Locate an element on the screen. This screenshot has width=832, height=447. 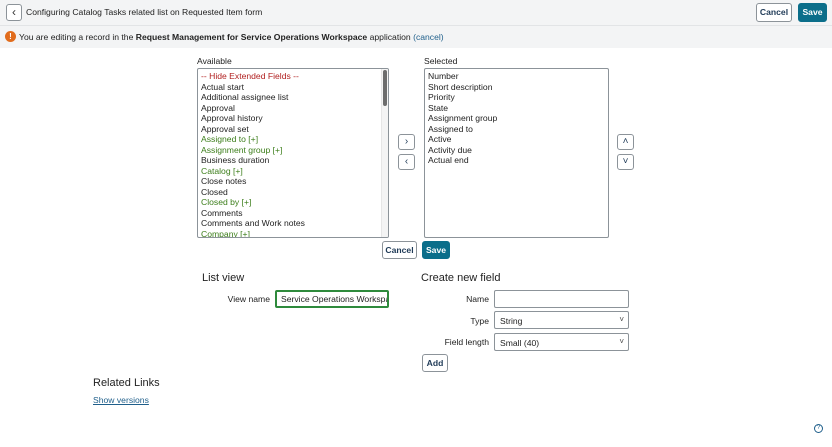
available-scrollbar is located at coordinates (384, 153).